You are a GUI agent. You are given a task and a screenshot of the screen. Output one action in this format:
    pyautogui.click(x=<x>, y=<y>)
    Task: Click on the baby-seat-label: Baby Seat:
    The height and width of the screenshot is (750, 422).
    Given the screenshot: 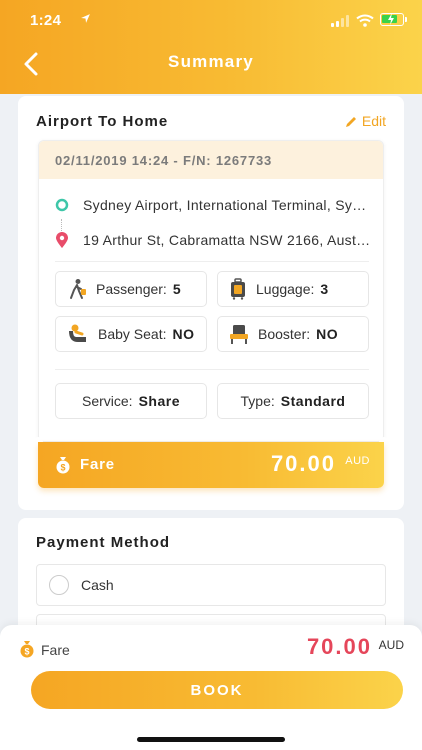 What is the action you would take?
    pyautogui.click(x=132, y=334)
    